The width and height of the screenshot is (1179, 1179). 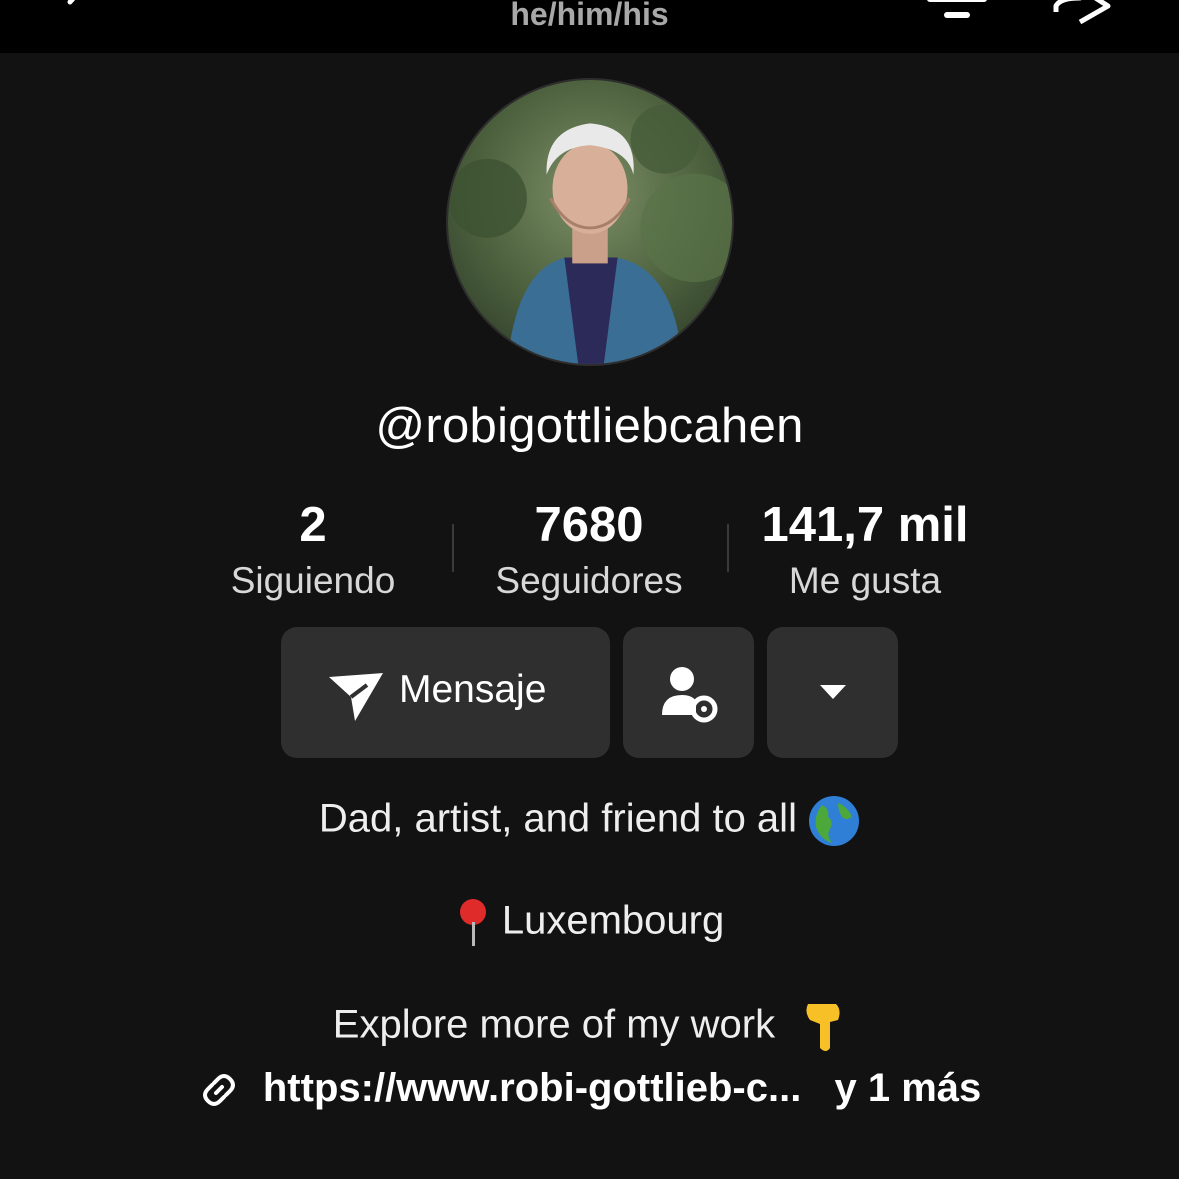 What do you see at coordinates (957, 13) in the screenshot?
I see `notification-settings-icon` at bounding box center [957, 13].